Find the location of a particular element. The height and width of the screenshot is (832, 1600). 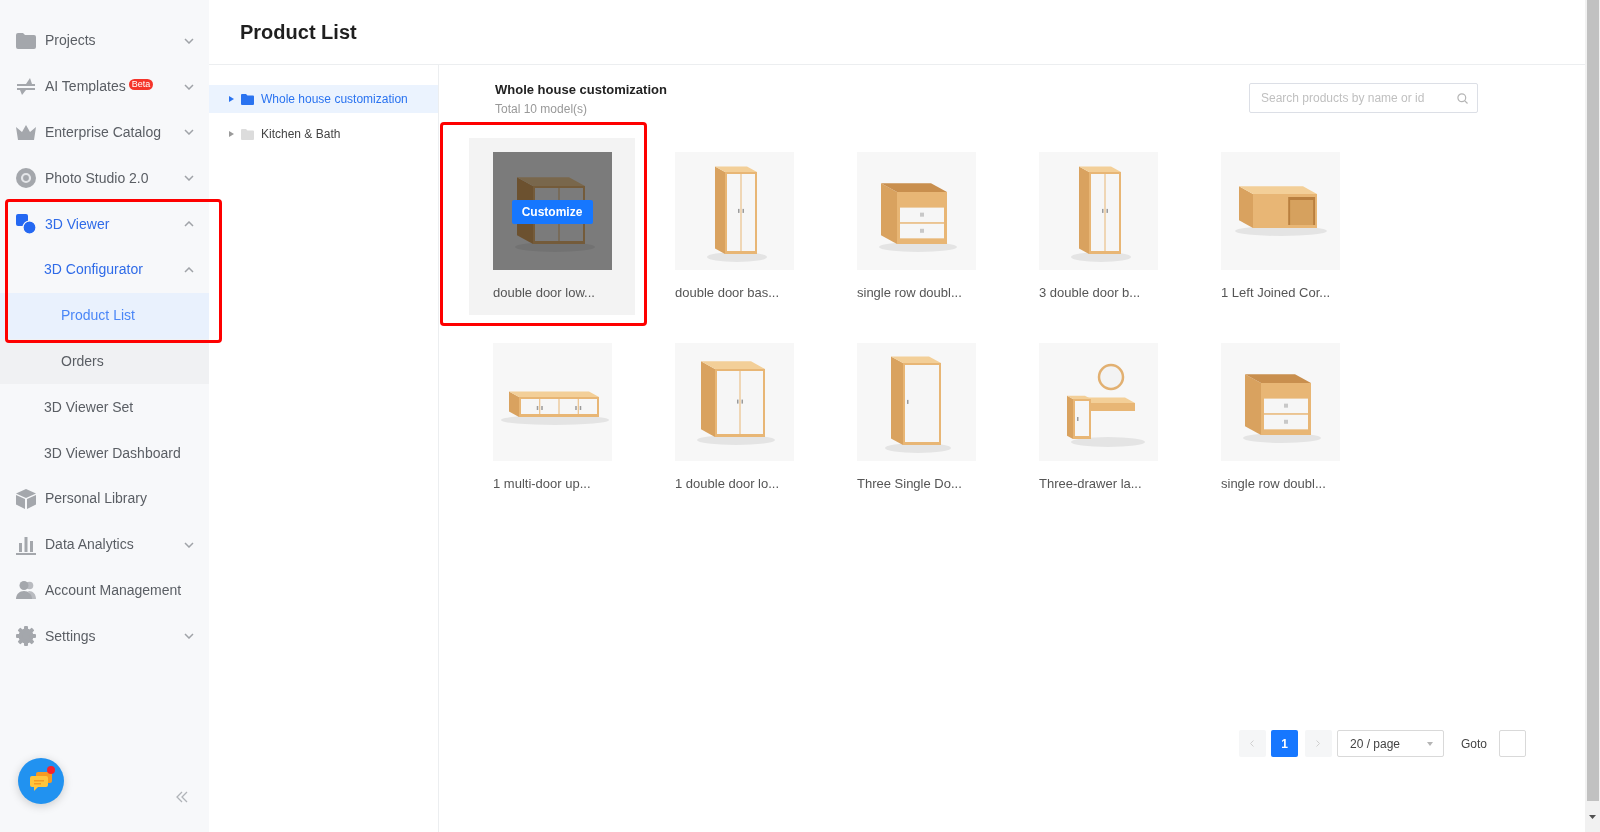

scrollbar is located at coordinates (1592, 416).